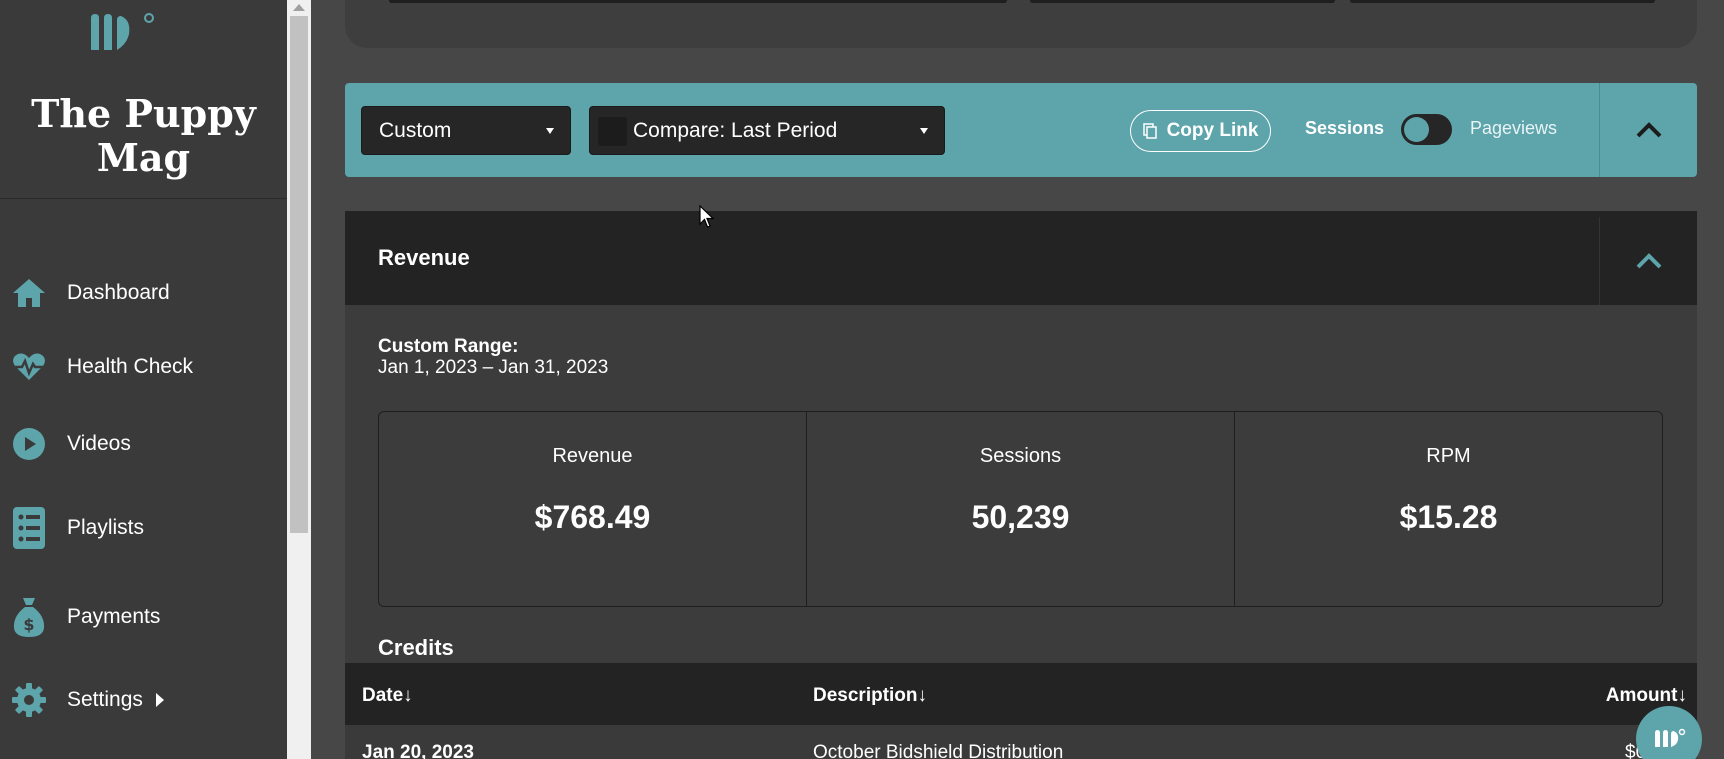  What do you see at coordinates (29, 293) in the screenshot?
I see `home-icon` at bounding box center [29, 293].